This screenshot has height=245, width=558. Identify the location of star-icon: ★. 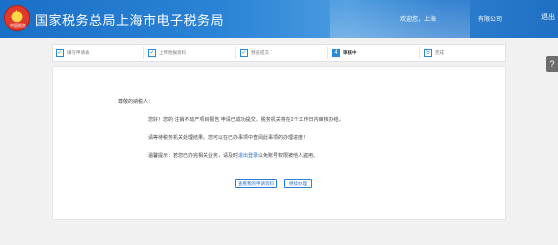
(16, 14).